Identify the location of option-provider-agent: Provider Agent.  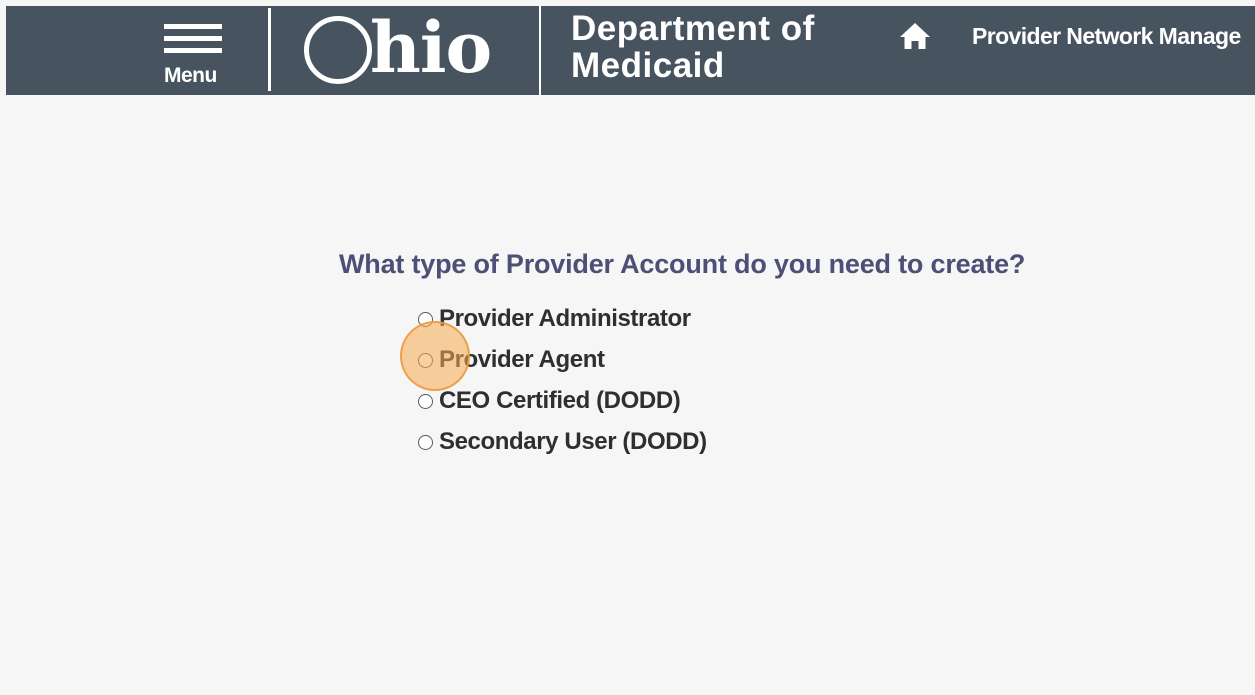
(562, 359).